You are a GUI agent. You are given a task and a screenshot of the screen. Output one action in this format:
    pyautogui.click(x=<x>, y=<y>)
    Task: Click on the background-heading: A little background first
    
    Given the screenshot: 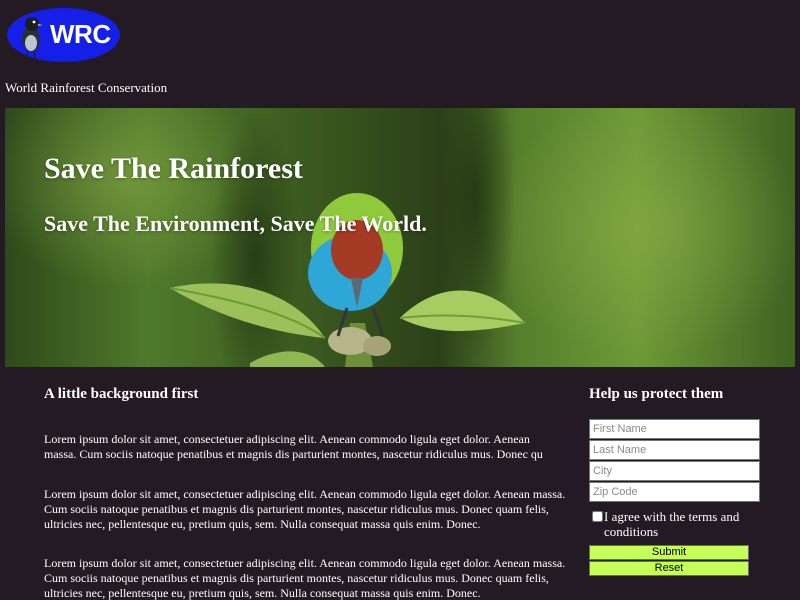 What is the action you would take?
    pyautogui.click(x=121, y=394)
    